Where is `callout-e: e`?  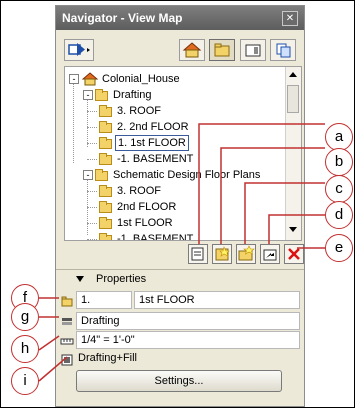 callout-e: e is located at coordinates (339, 248).